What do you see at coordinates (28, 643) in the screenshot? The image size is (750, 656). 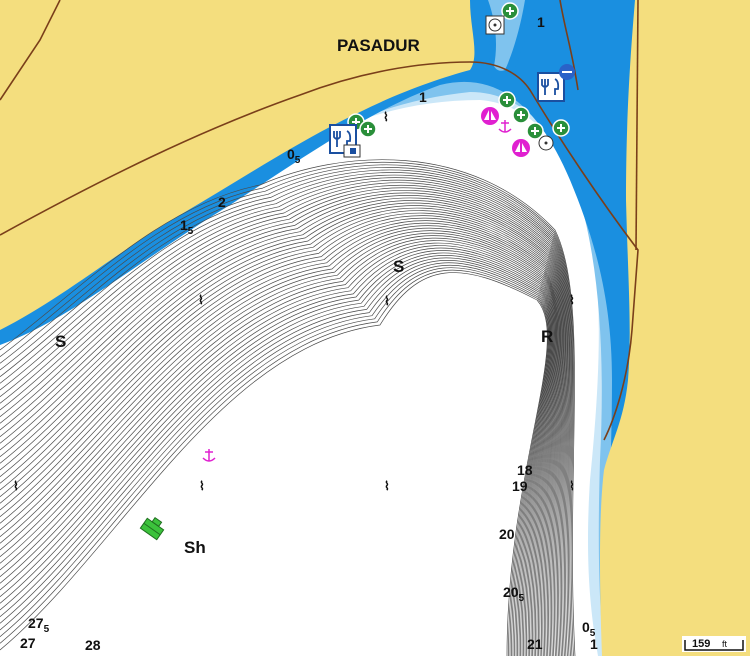 I see `depth-sounding: 27` at bounding box center [28, 643].